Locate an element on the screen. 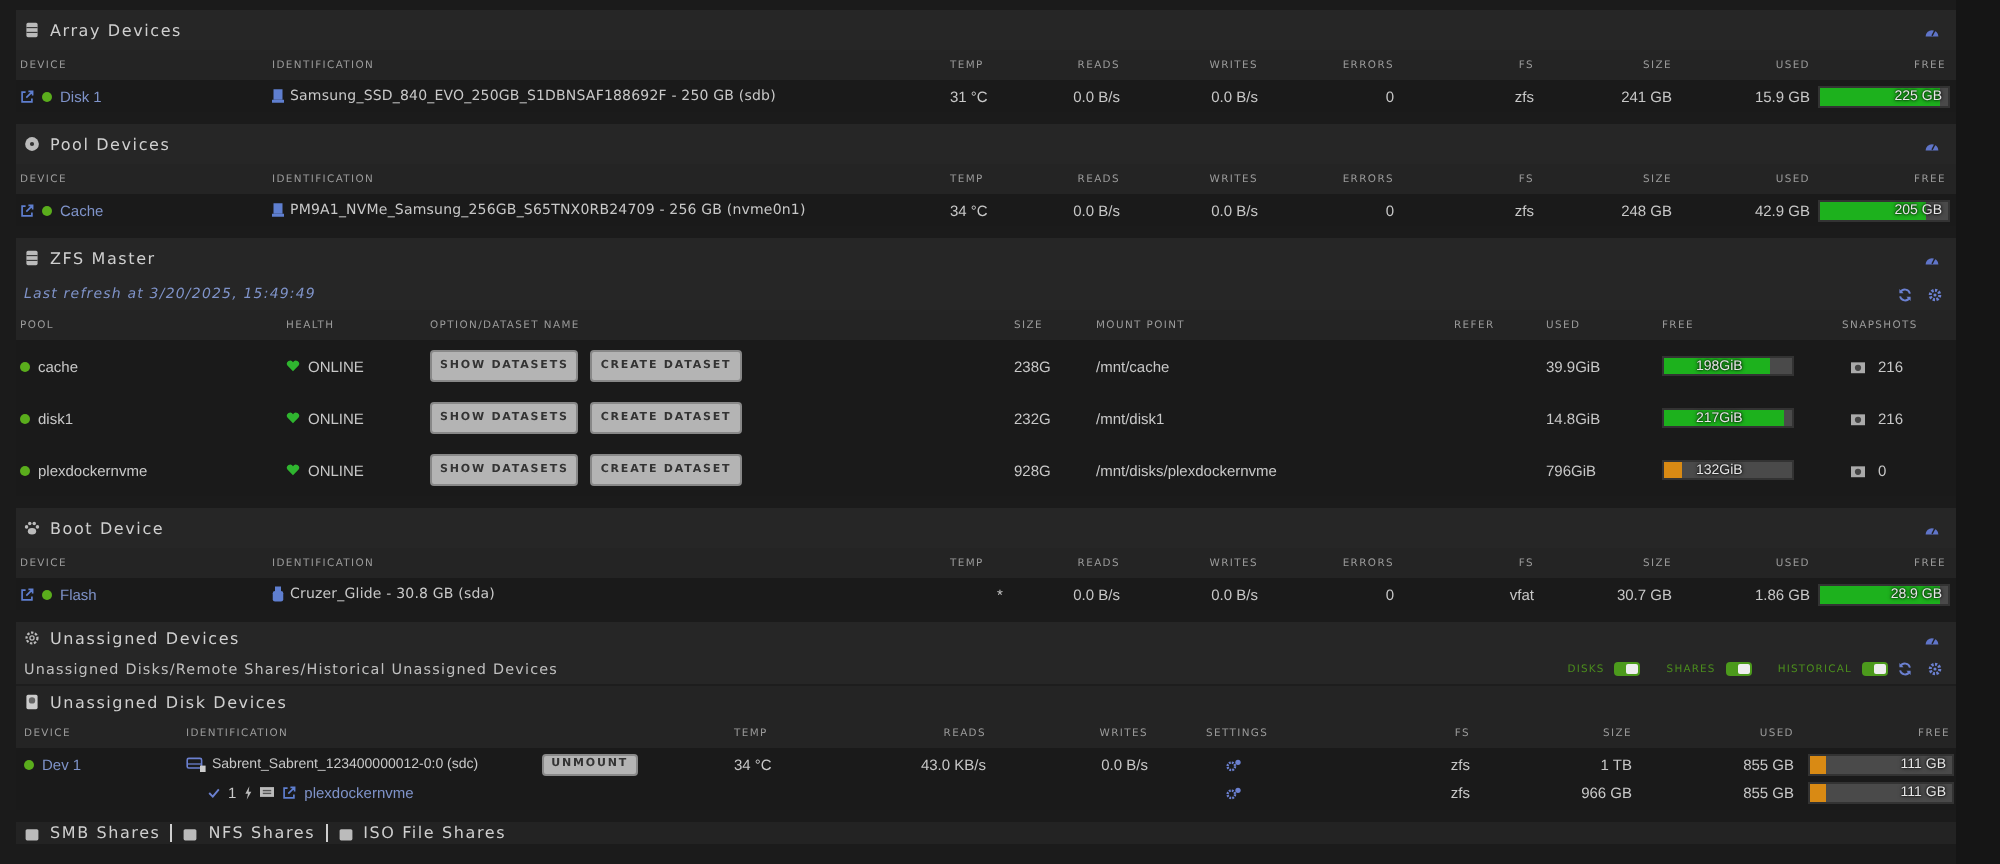  folder-icon is located at coordinates (267, 792).